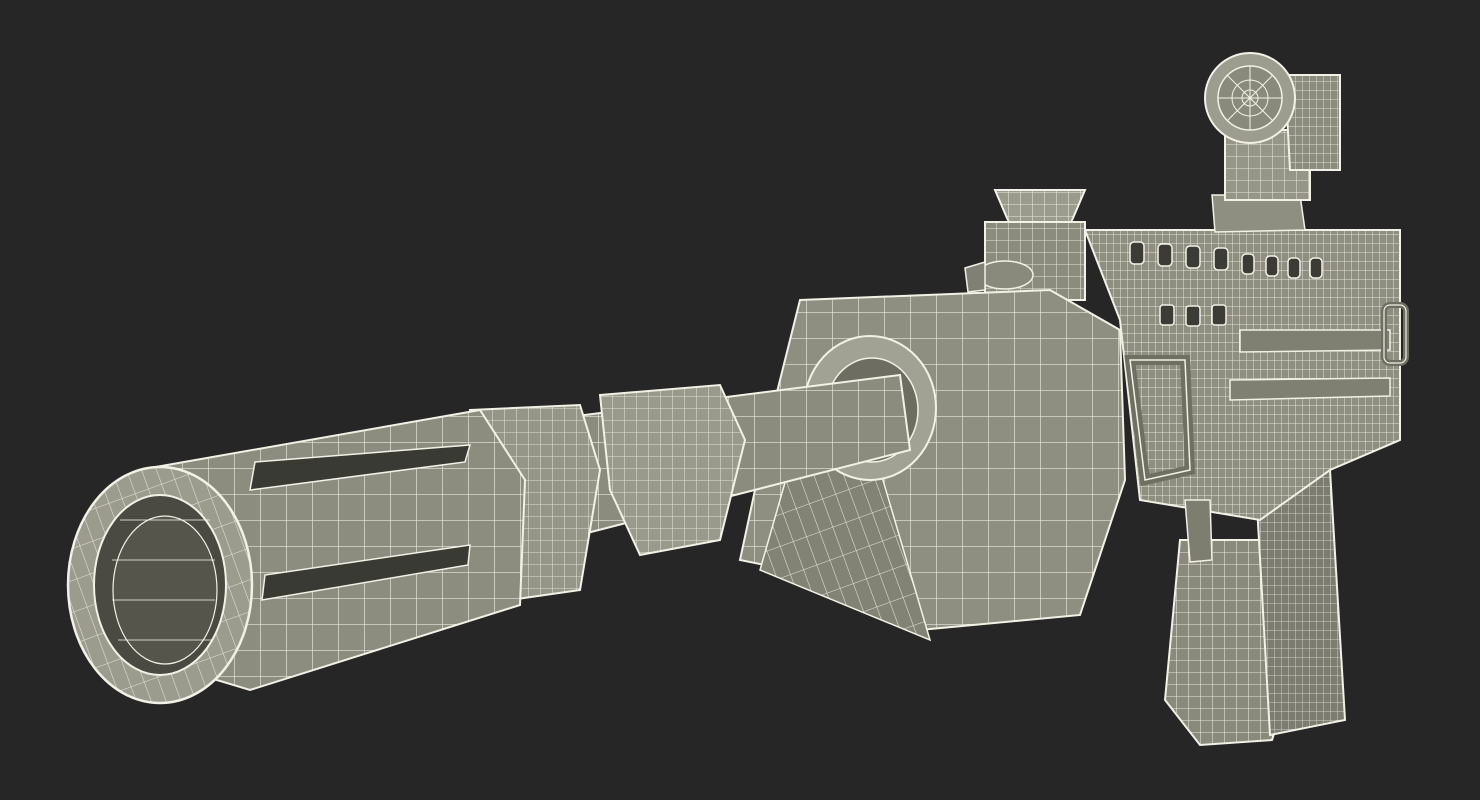 This screenshot has width=1480, height=800. What do you see at coordinates (296, 556) in the screenshot?
I see `muzzle-brake` at bounding box center [296, 556].